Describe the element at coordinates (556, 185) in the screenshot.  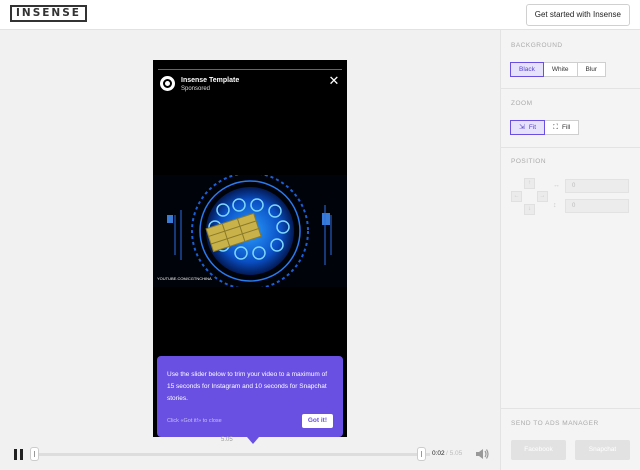
I see `horizontal-arrows-icon: ↔` at that location.